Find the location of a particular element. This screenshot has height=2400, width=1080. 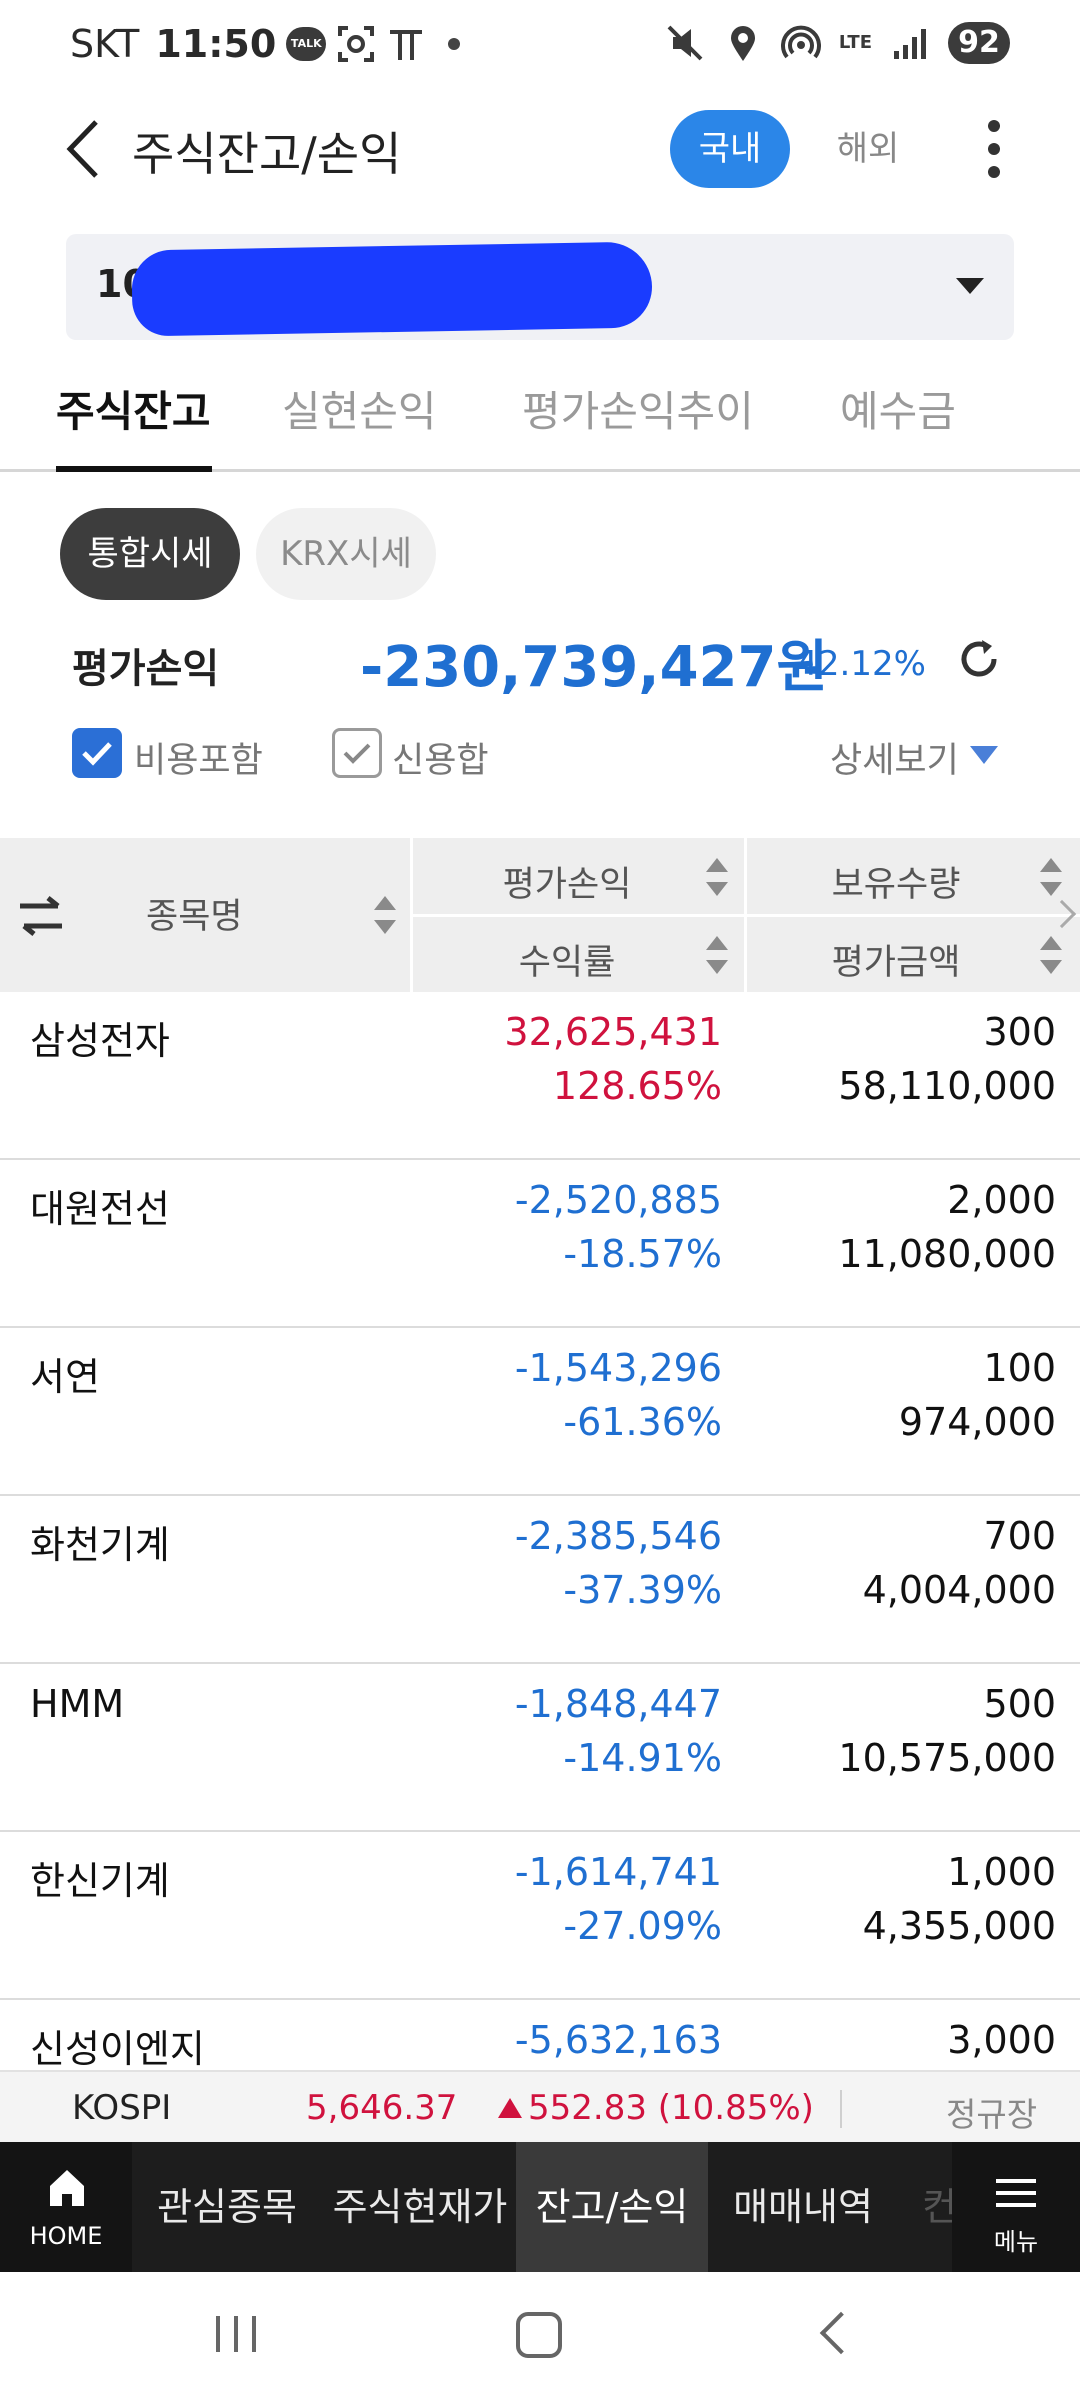

app-header: 주식잔고/손익 국내 해외 is located at coordinates (540, 149).